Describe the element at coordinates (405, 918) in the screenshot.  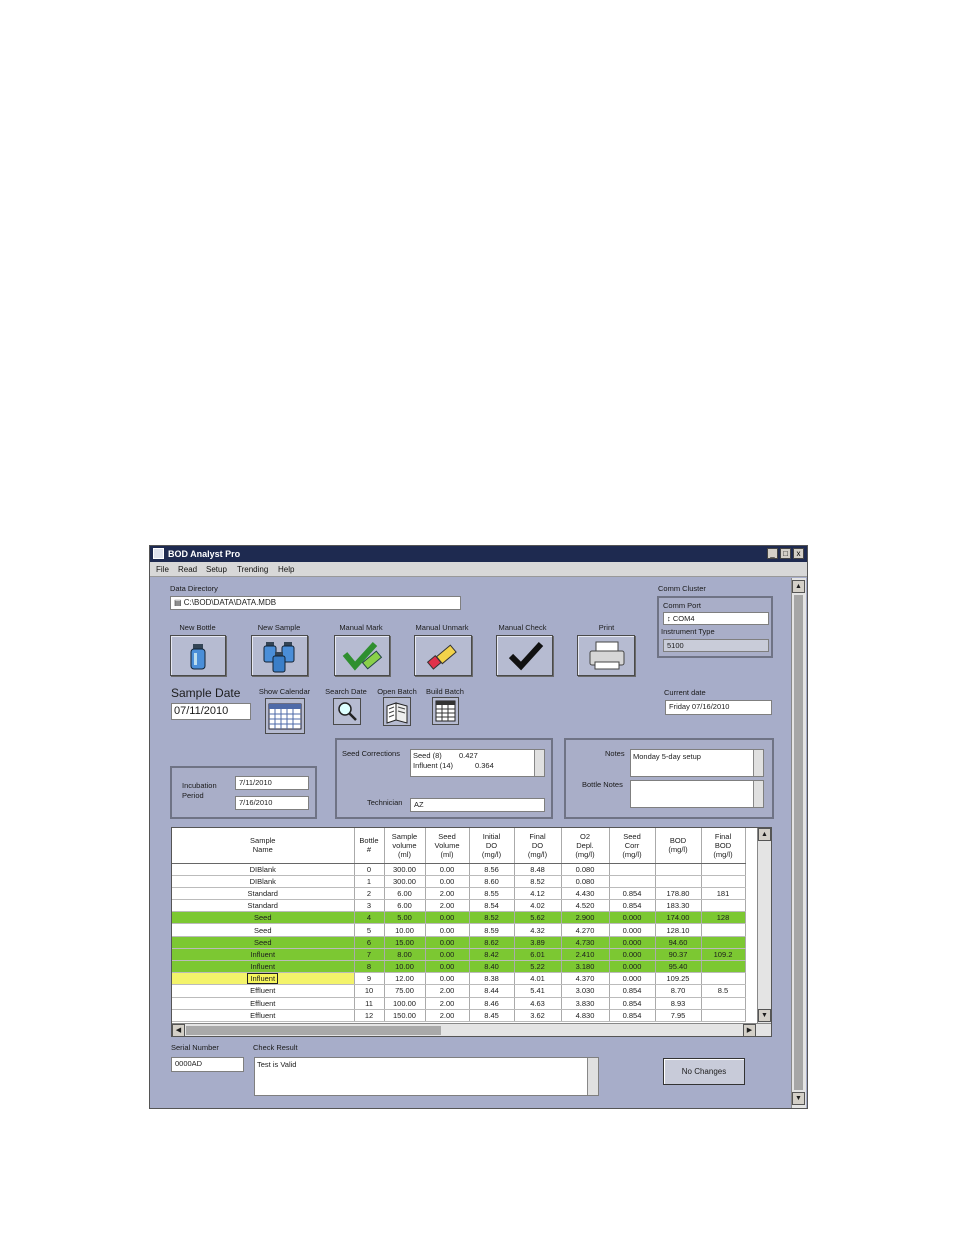
I see `cell-sample-volume: 5.00` at that location.